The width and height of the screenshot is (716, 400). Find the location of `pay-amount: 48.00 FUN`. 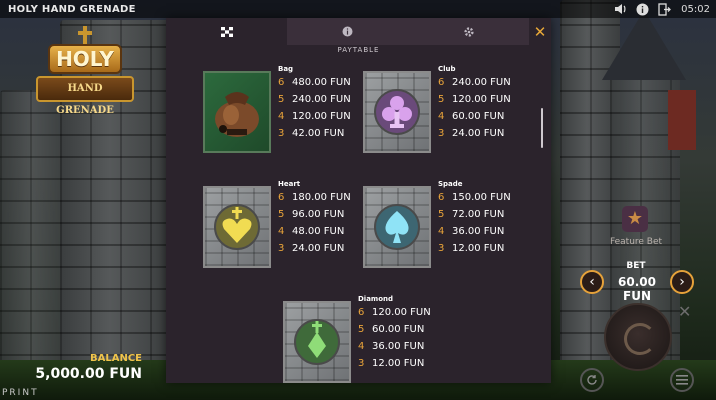

pay-amount: 48.00 FUN is located at coordinates (318, 231).